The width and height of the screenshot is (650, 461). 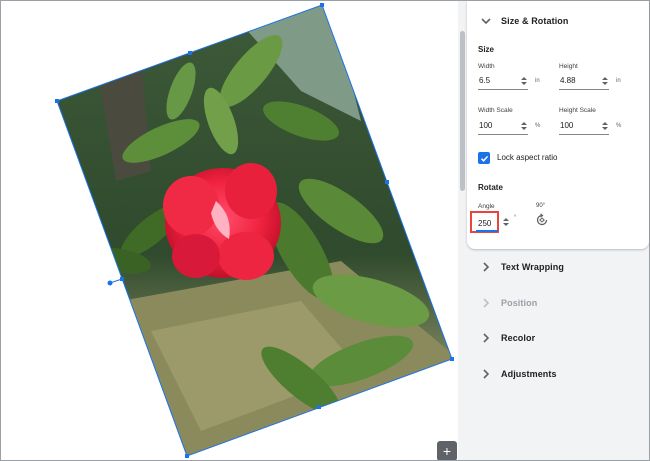 What do you see at coordinates (503, 134) in the screenshot?
I see `width-scale-underline` at bounding box center [503, 134].